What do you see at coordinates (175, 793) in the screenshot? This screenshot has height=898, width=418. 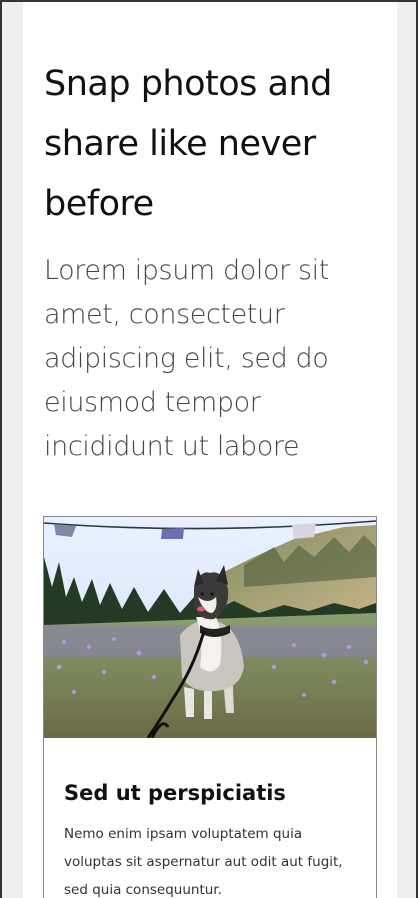 I see `card-title: Sed ut perspiciatis` at bounding box center [175, 793].